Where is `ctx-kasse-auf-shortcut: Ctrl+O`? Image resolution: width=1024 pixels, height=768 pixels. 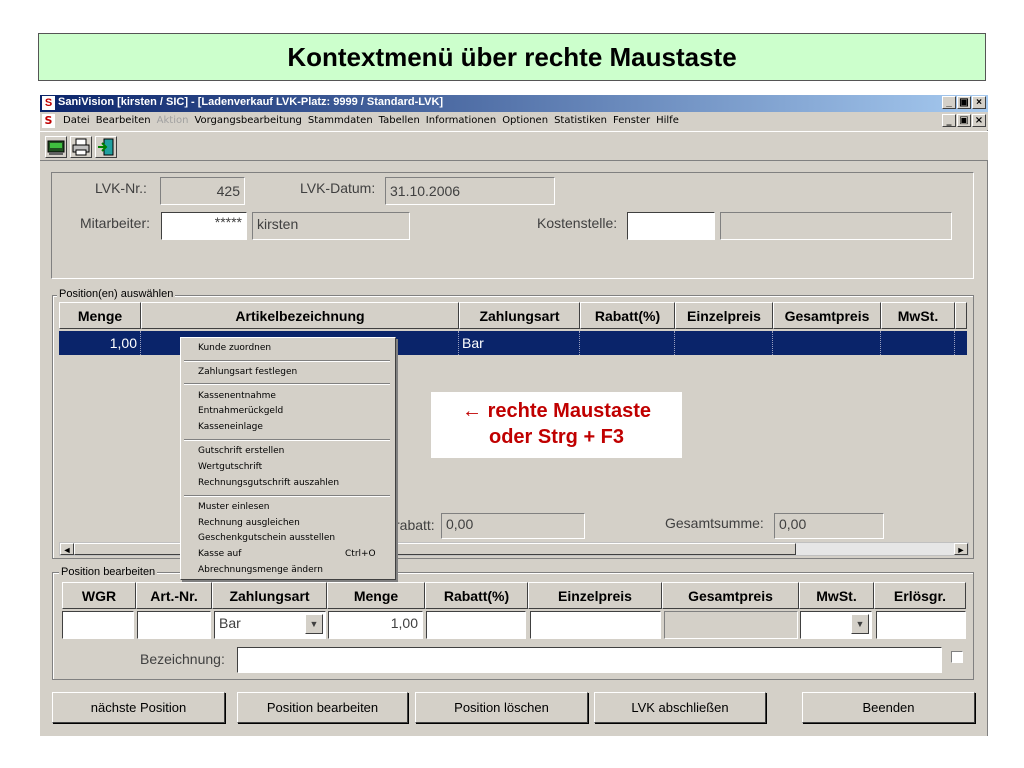
ctx-kasse-auf-shortcut: Ctrl+O is located at coordinates (360, 554).